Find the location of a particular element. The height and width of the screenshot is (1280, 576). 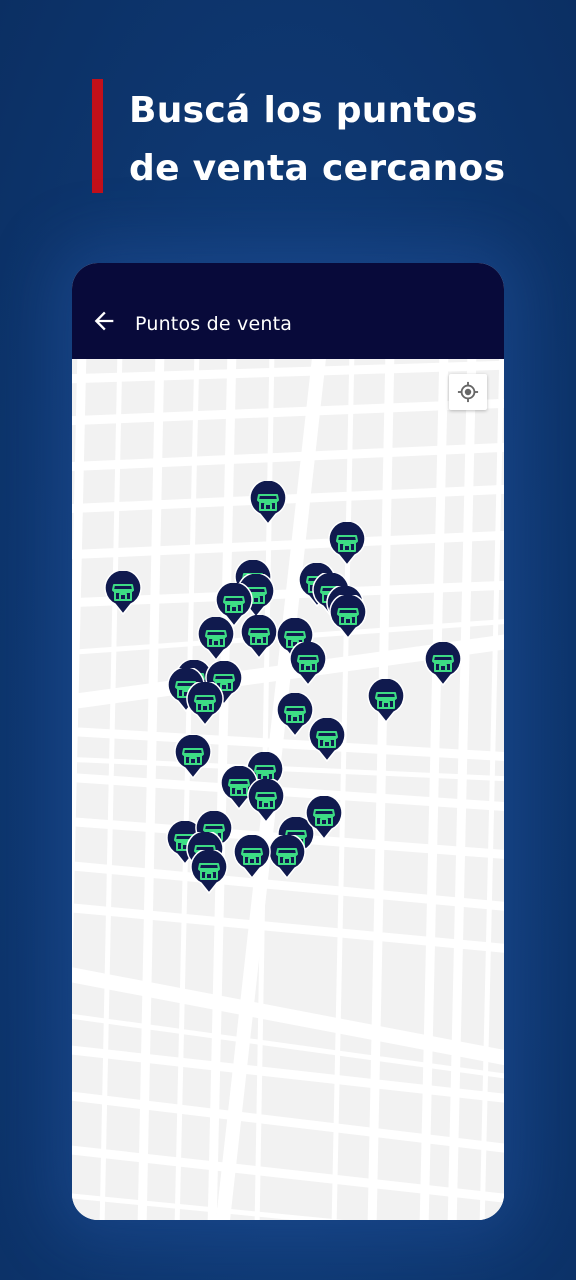

headline-line-2: de venta cercanos is located at coordinates (317, 168).